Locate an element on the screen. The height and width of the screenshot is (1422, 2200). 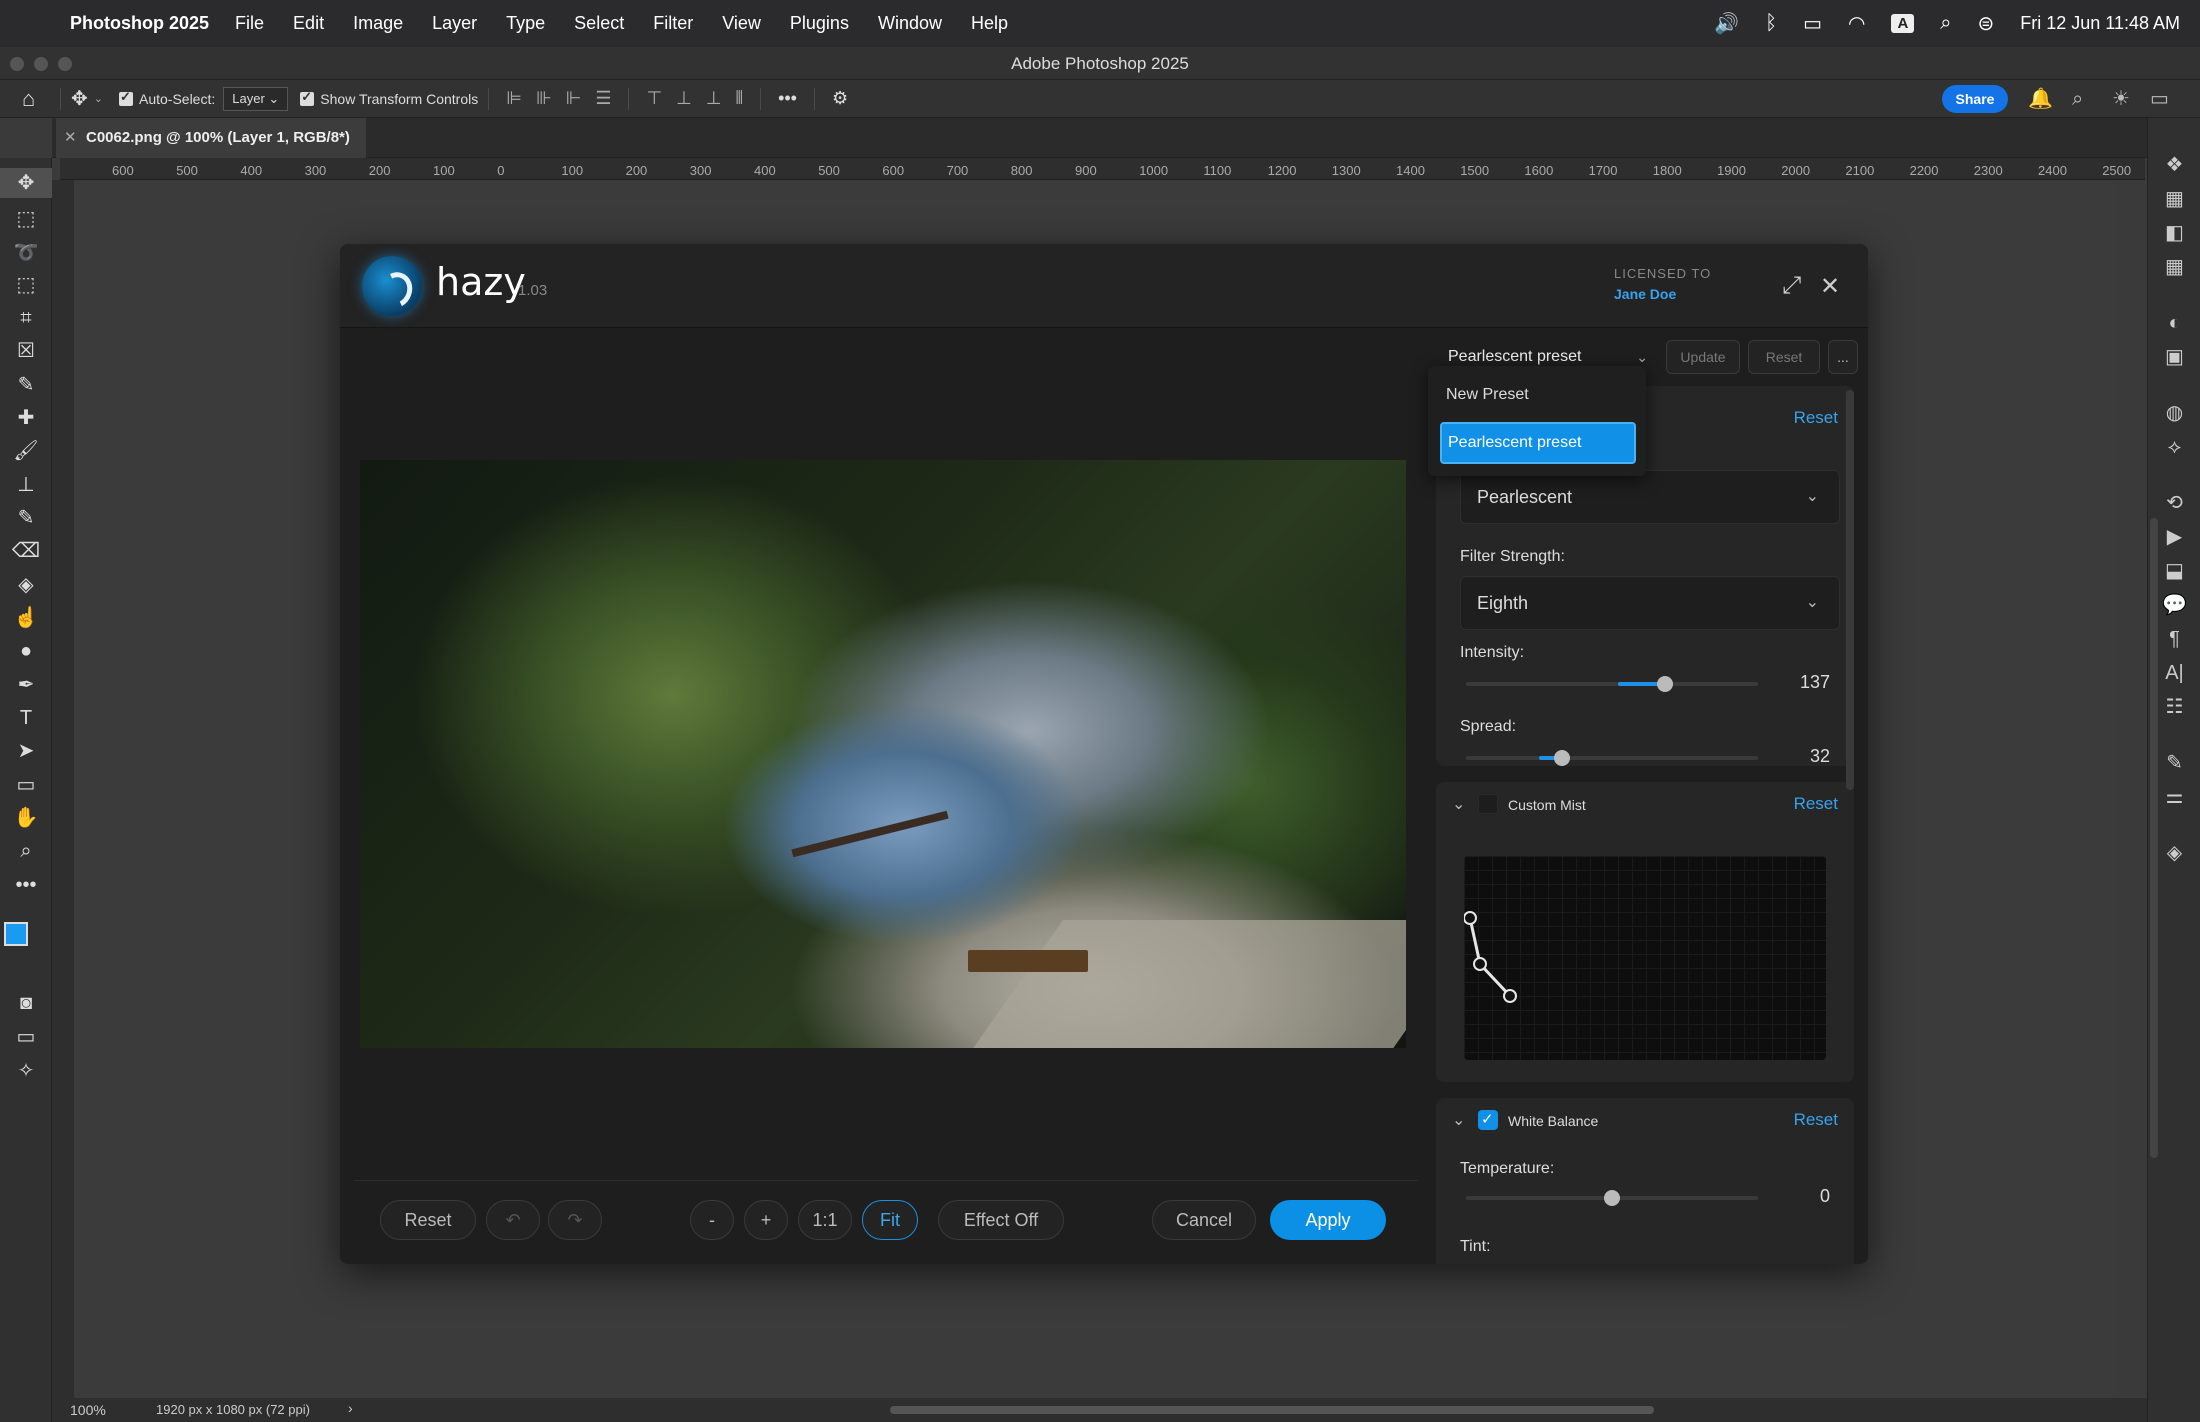
menu-view: View is located at coordinates (741, 23).